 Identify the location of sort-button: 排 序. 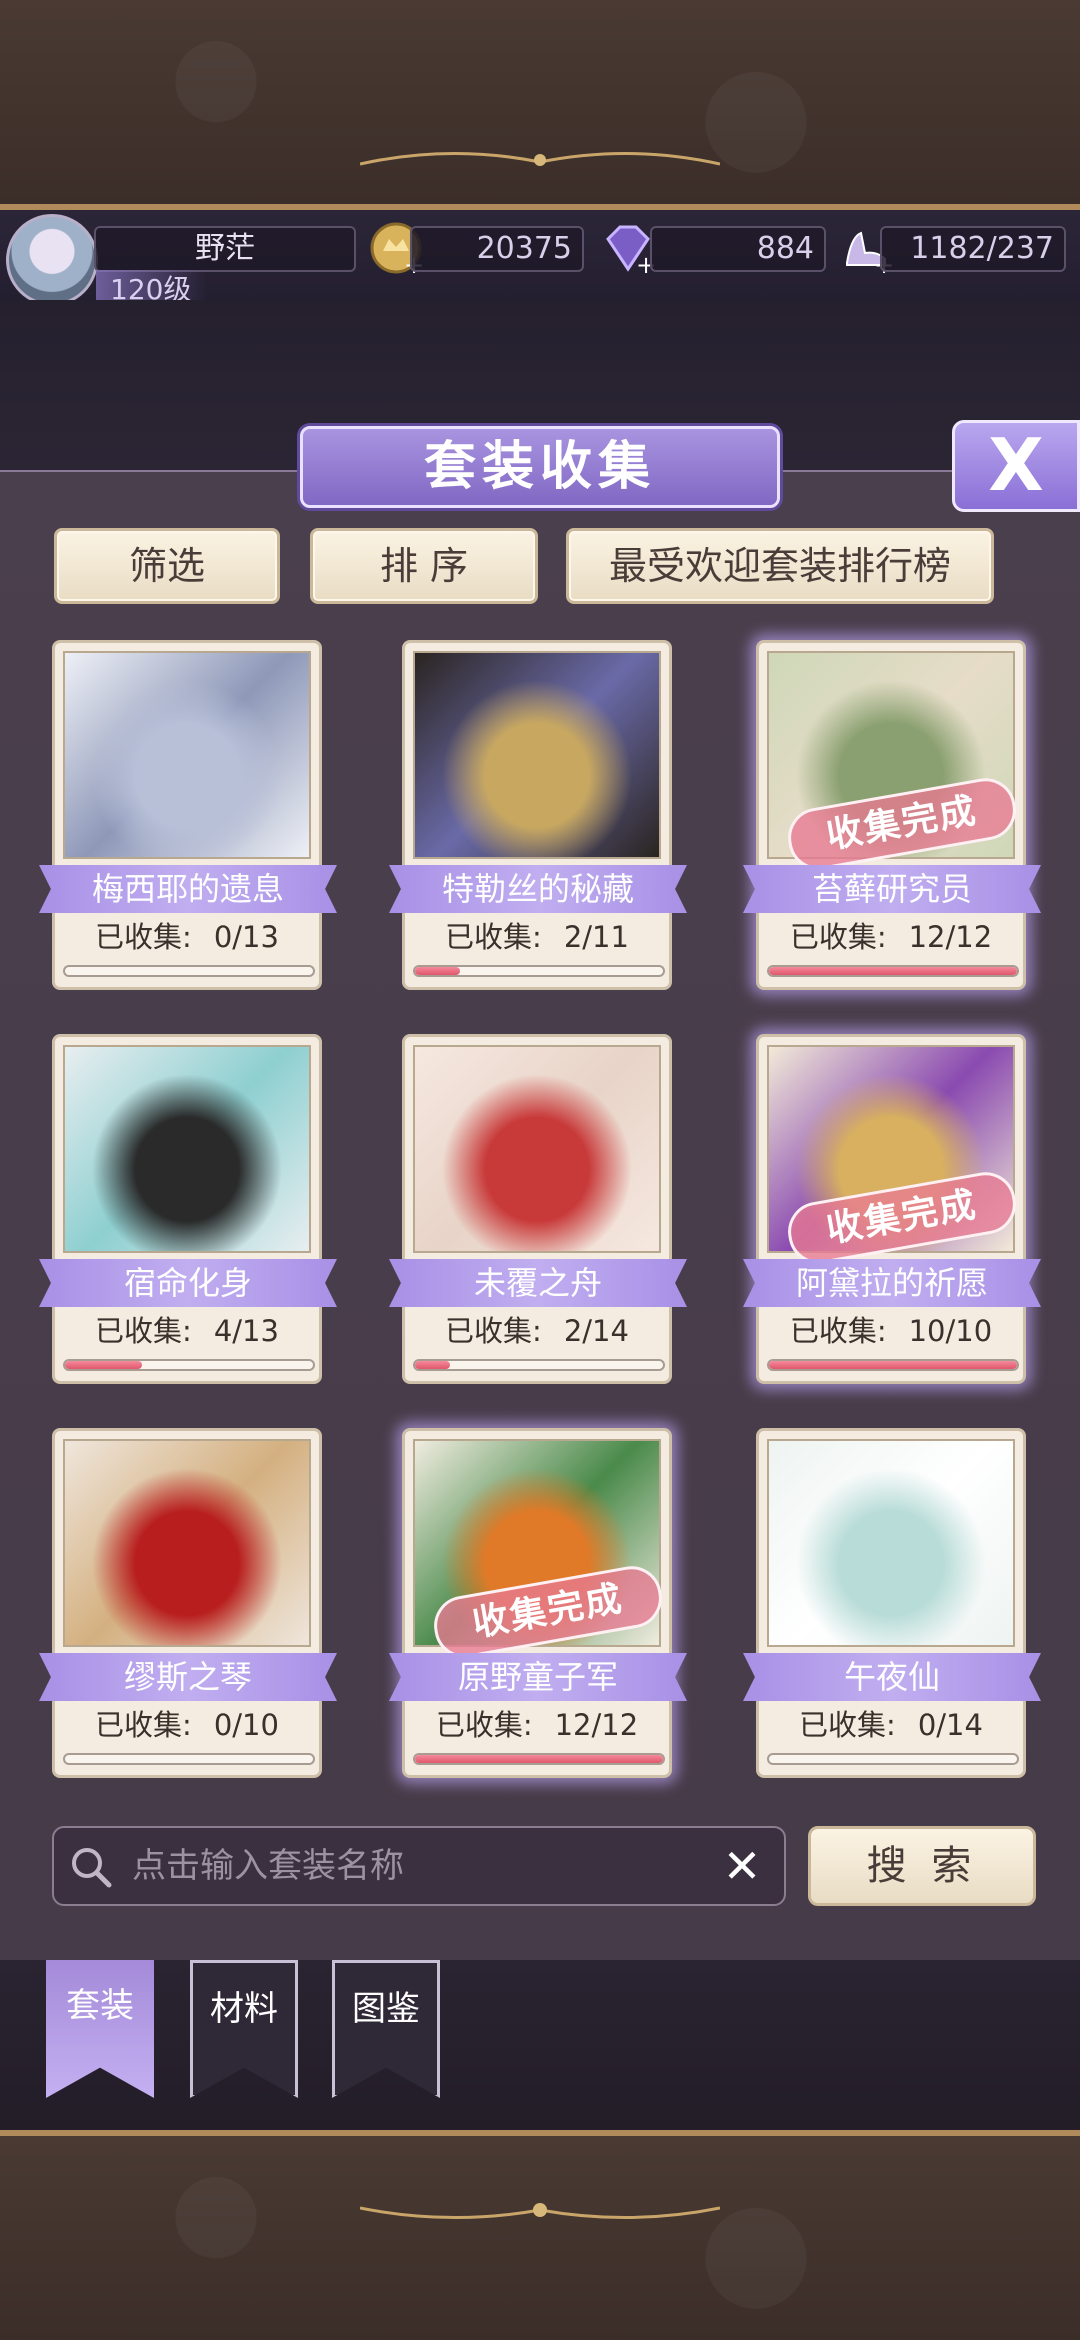
(424, 566).